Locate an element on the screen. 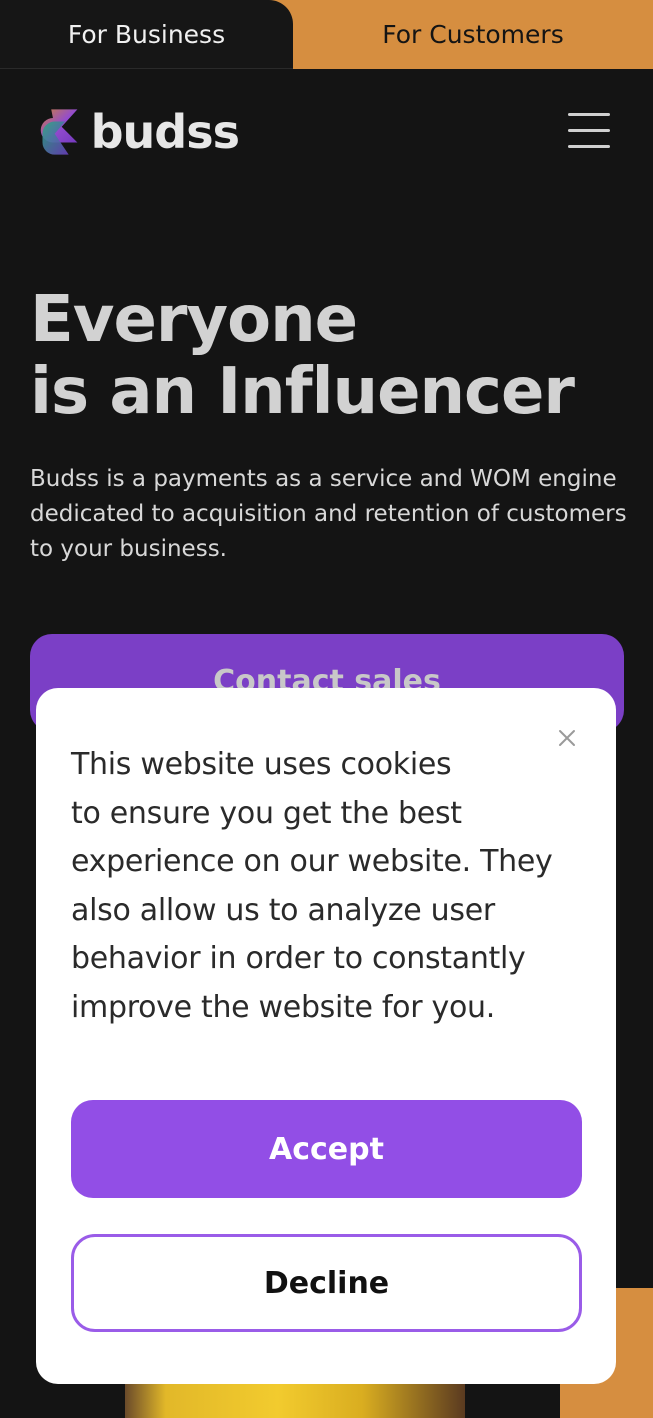 The image size is (653, 1418). cookie-message-line: to ensure you get the best is located at coordinates (266, 813).